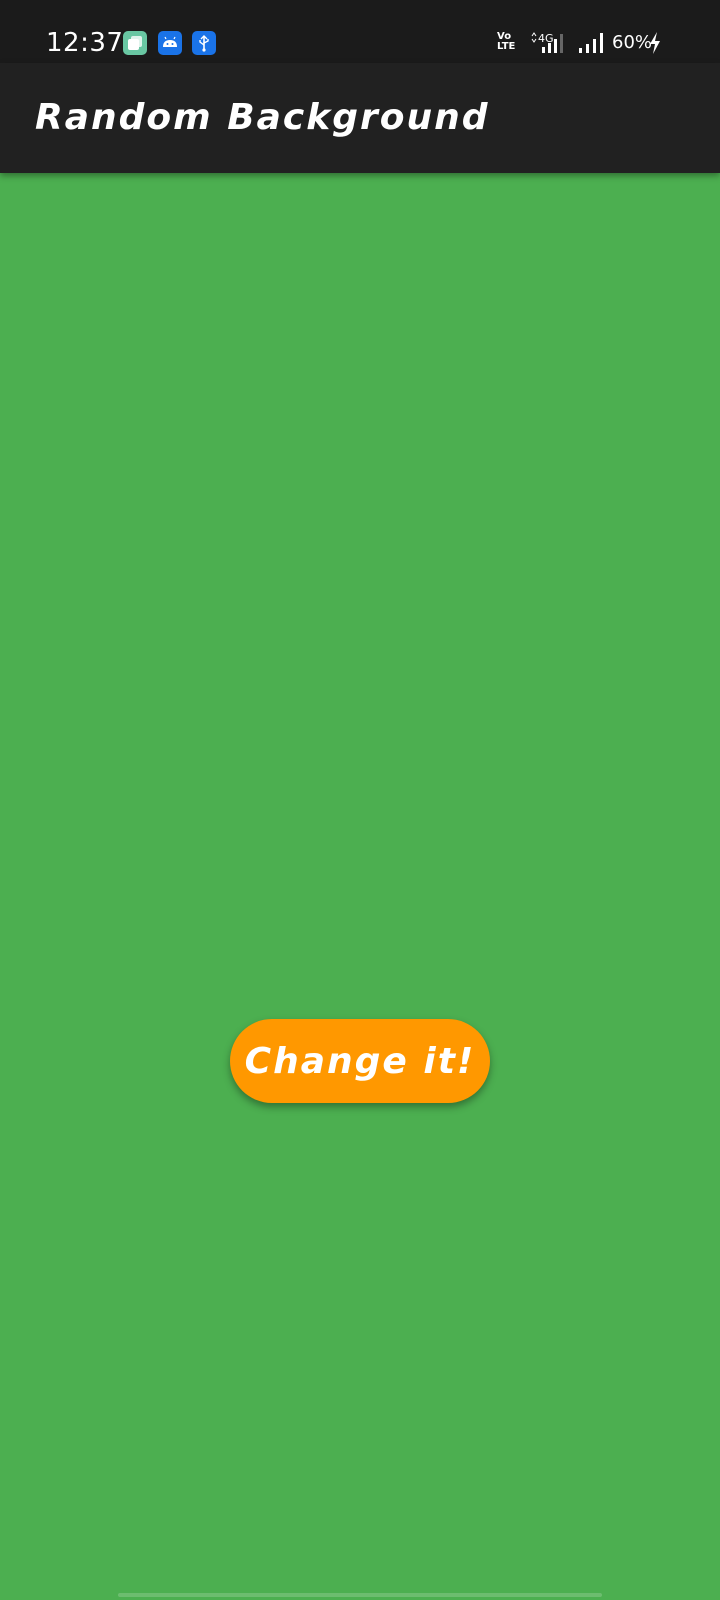 The height and width of the screenshot is (1600, 720). I want to click on app-title: Random Background, so click(262, 117).